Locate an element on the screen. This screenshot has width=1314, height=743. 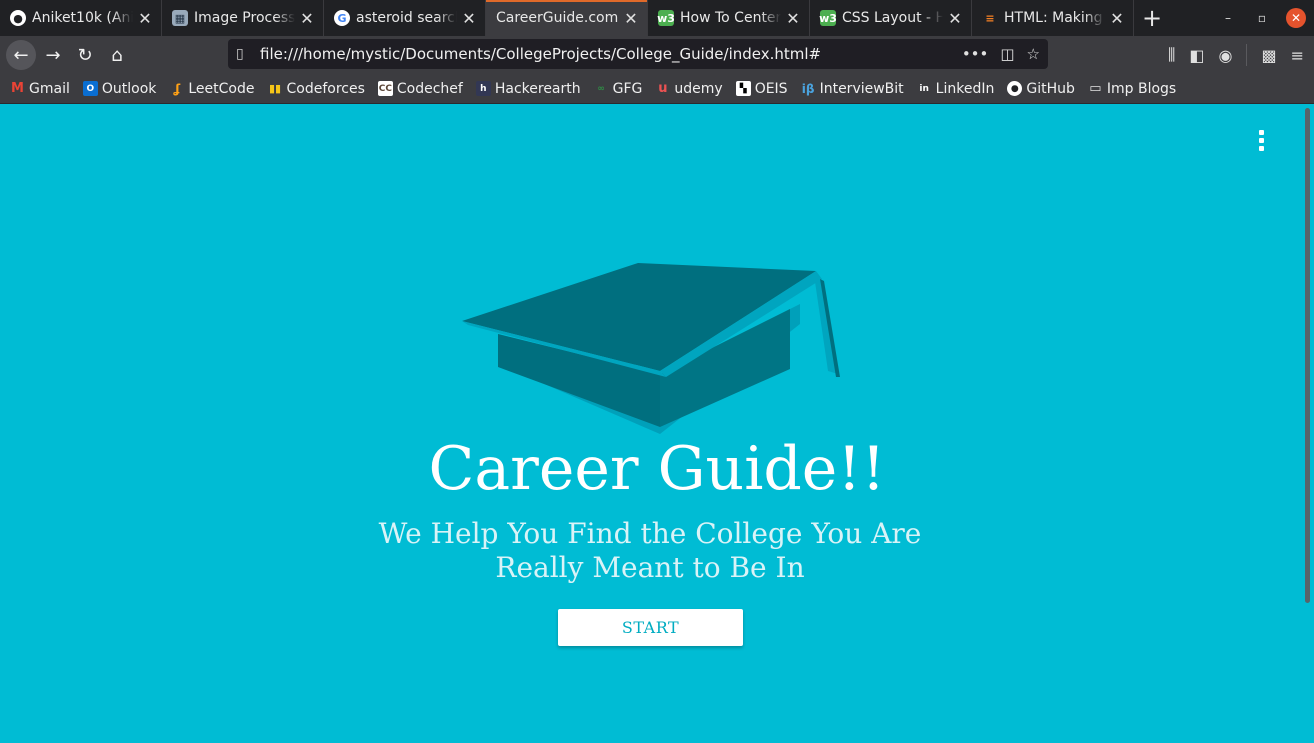
minimize-icon: – is located at coordinates (1228, 18).